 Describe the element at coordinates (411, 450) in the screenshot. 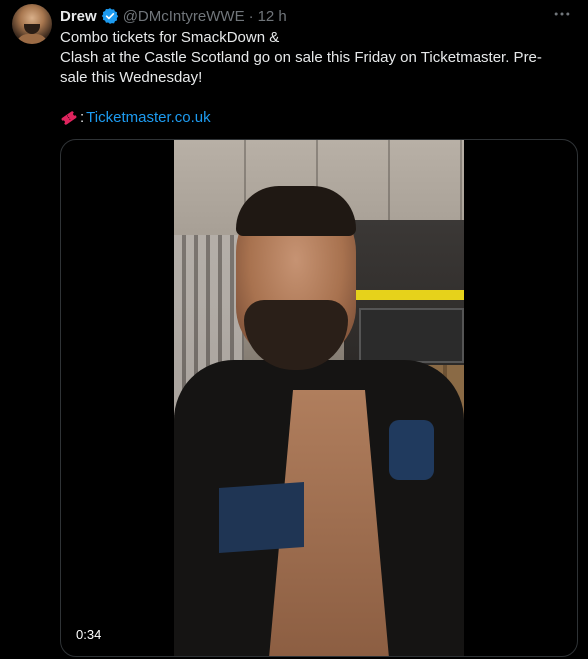

I see `video-jacket-patch-right` at that location.